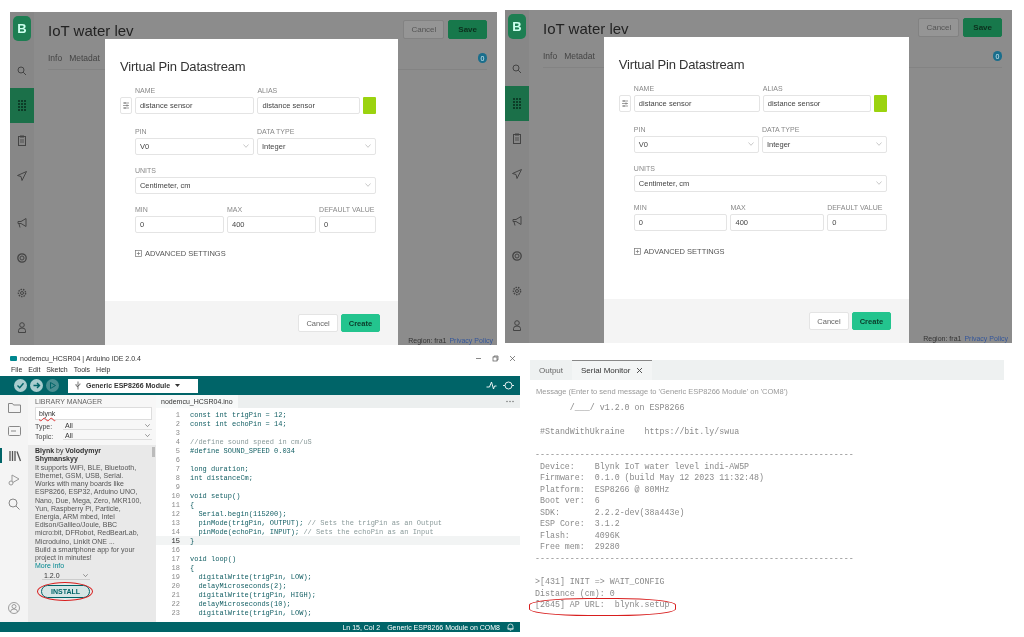 Image resolution: width=1024 pixels, height=637 pixels. I want to click on serial-monitor-icon, so click(508, 385).